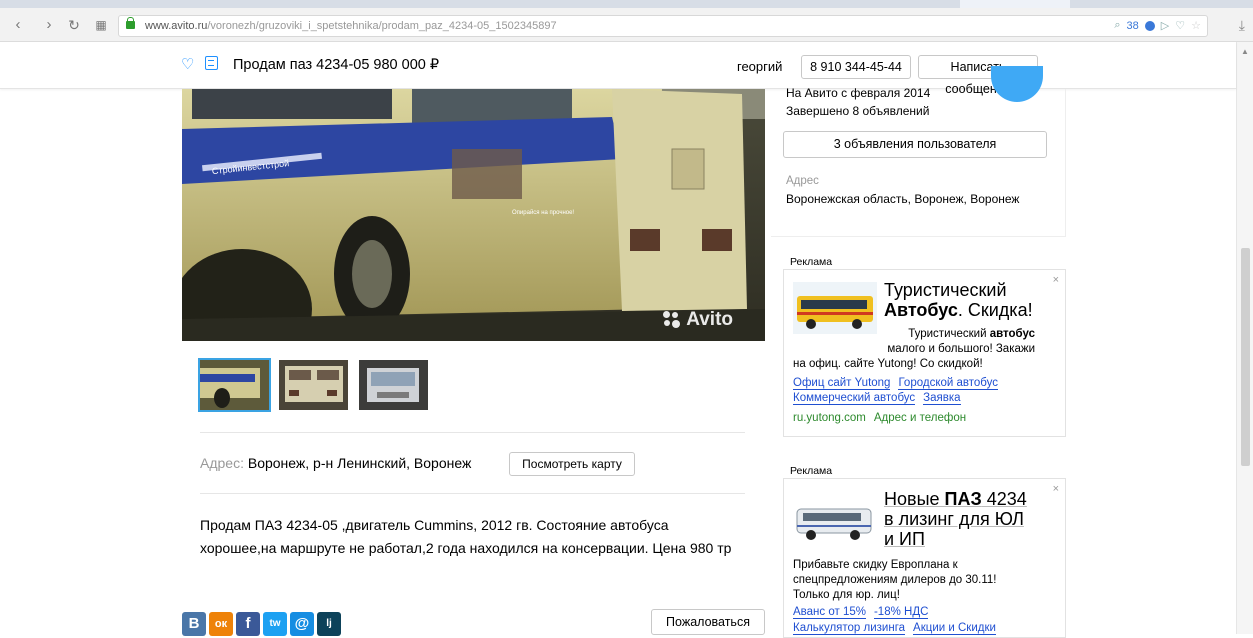 The width and height of the screenshot is (1253, 638). I want to click on back-icon: ‹, so click(18, 25).